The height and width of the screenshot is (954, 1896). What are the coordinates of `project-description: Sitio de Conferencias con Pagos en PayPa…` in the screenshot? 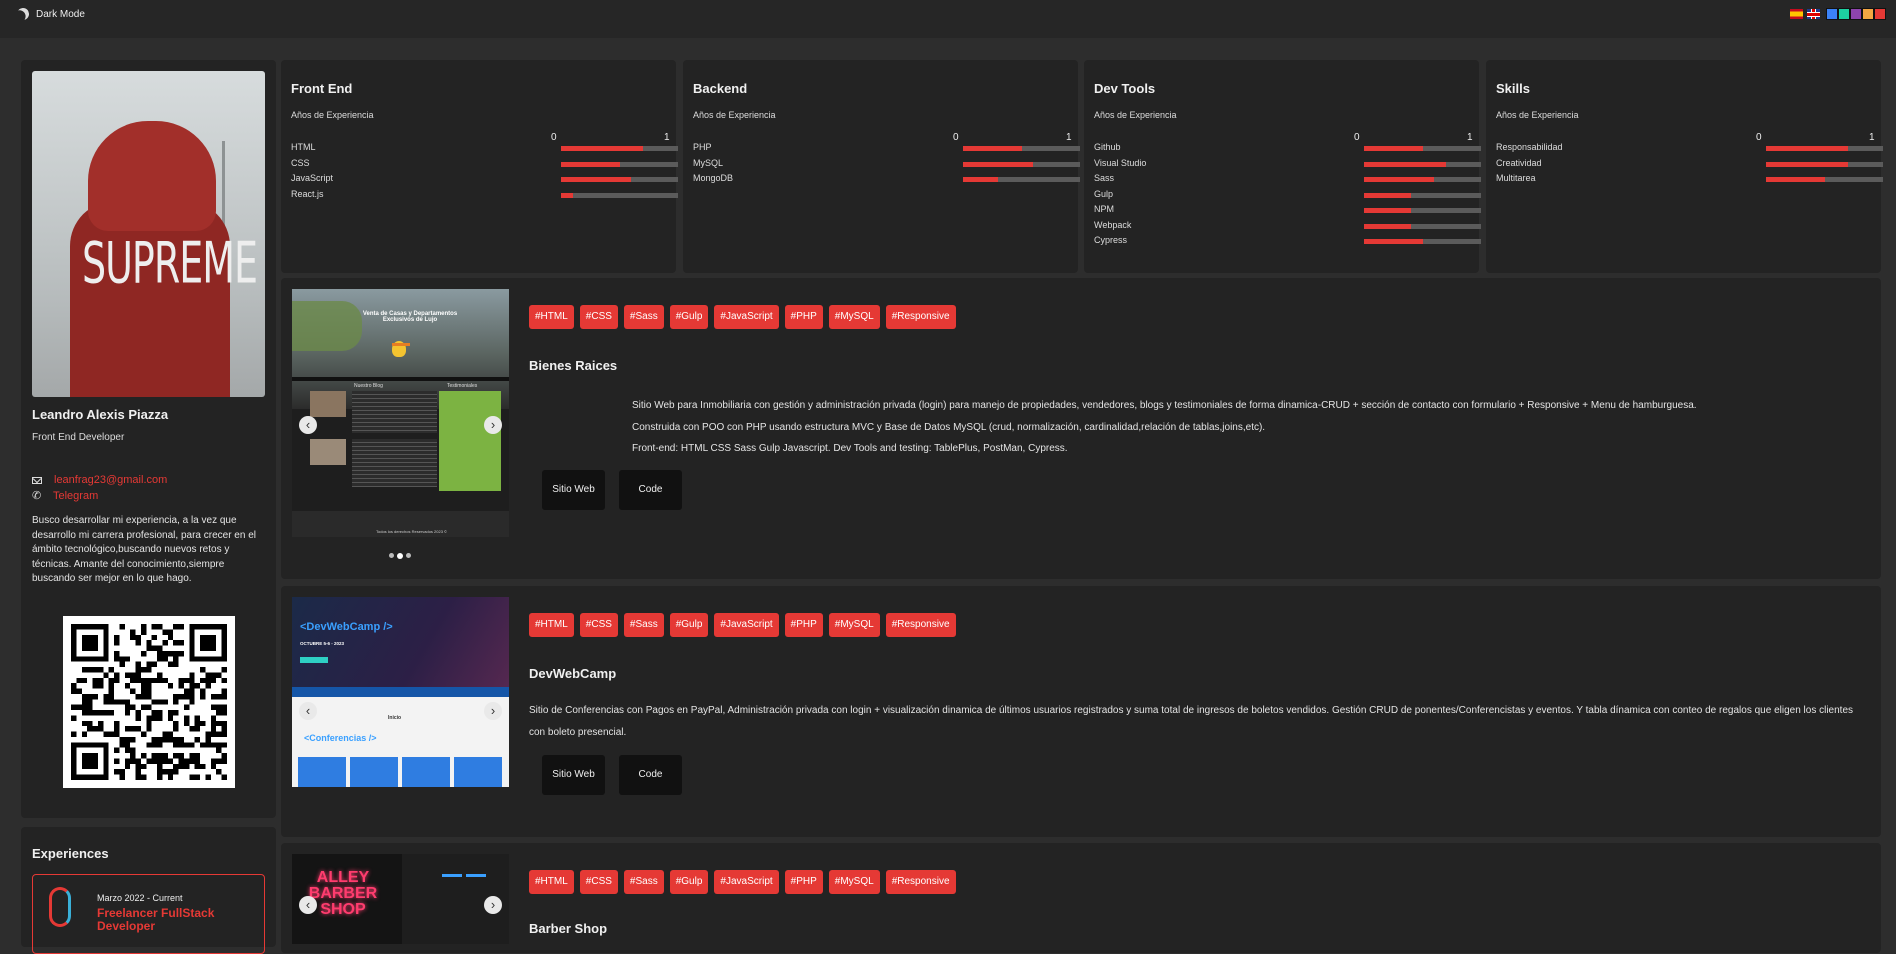 It's located at (1199, 721).